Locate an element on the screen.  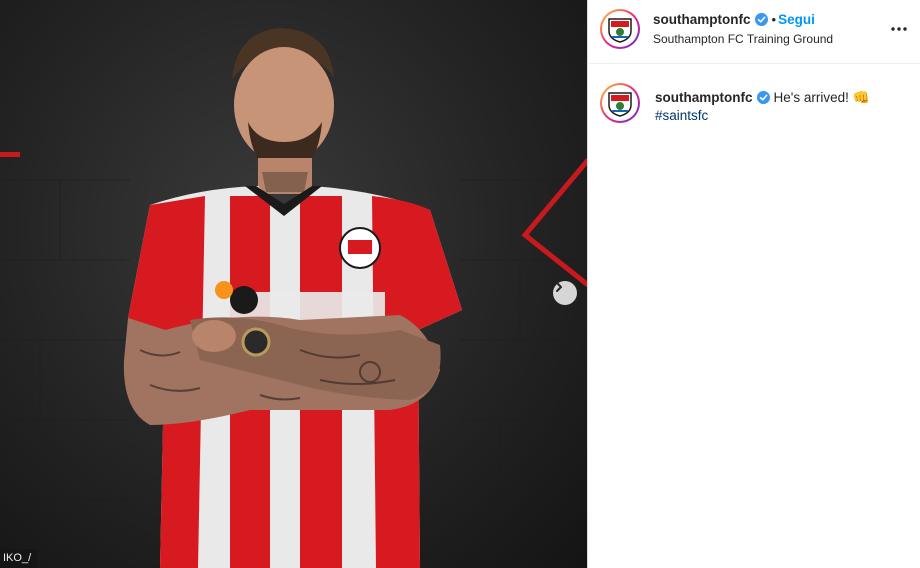
chevron-right-icon is located at coordinates (559, 287).